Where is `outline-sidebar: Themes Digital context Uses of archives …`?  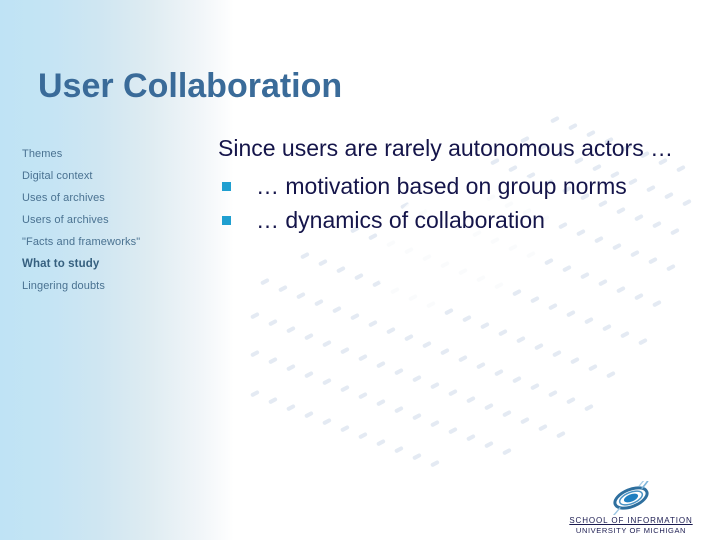 outline-sidebar: Themes Digital context Uses of archives … is located at coordinates (107, 220).